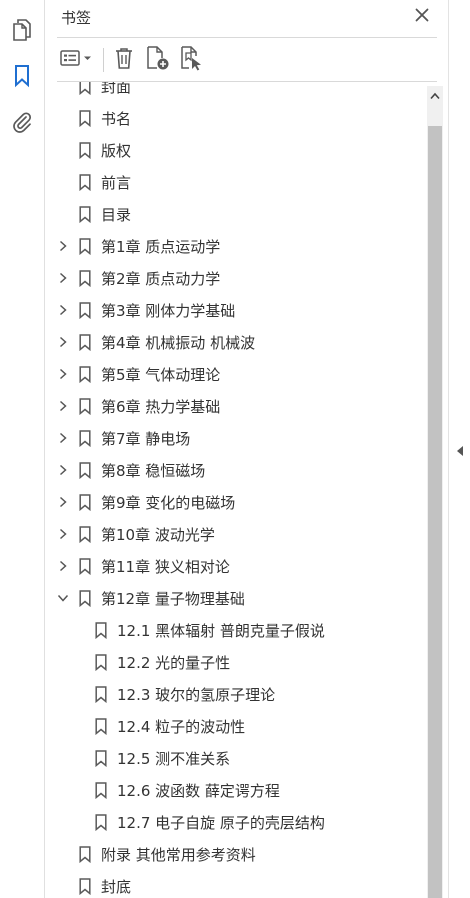 The width and height of the screenshot is (470, 898). I want to click on close-icon, so click(422, 16).